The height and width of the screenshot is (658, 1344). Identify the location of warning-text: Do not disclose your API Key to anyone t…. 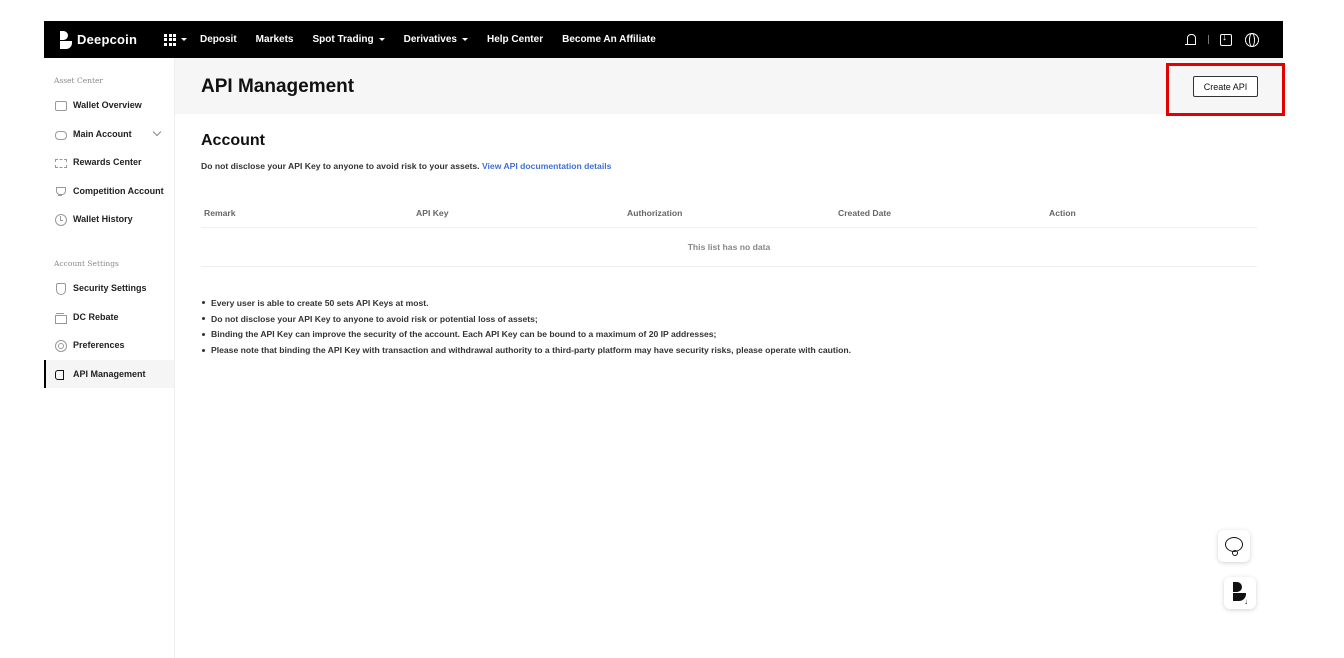
(406, 166).